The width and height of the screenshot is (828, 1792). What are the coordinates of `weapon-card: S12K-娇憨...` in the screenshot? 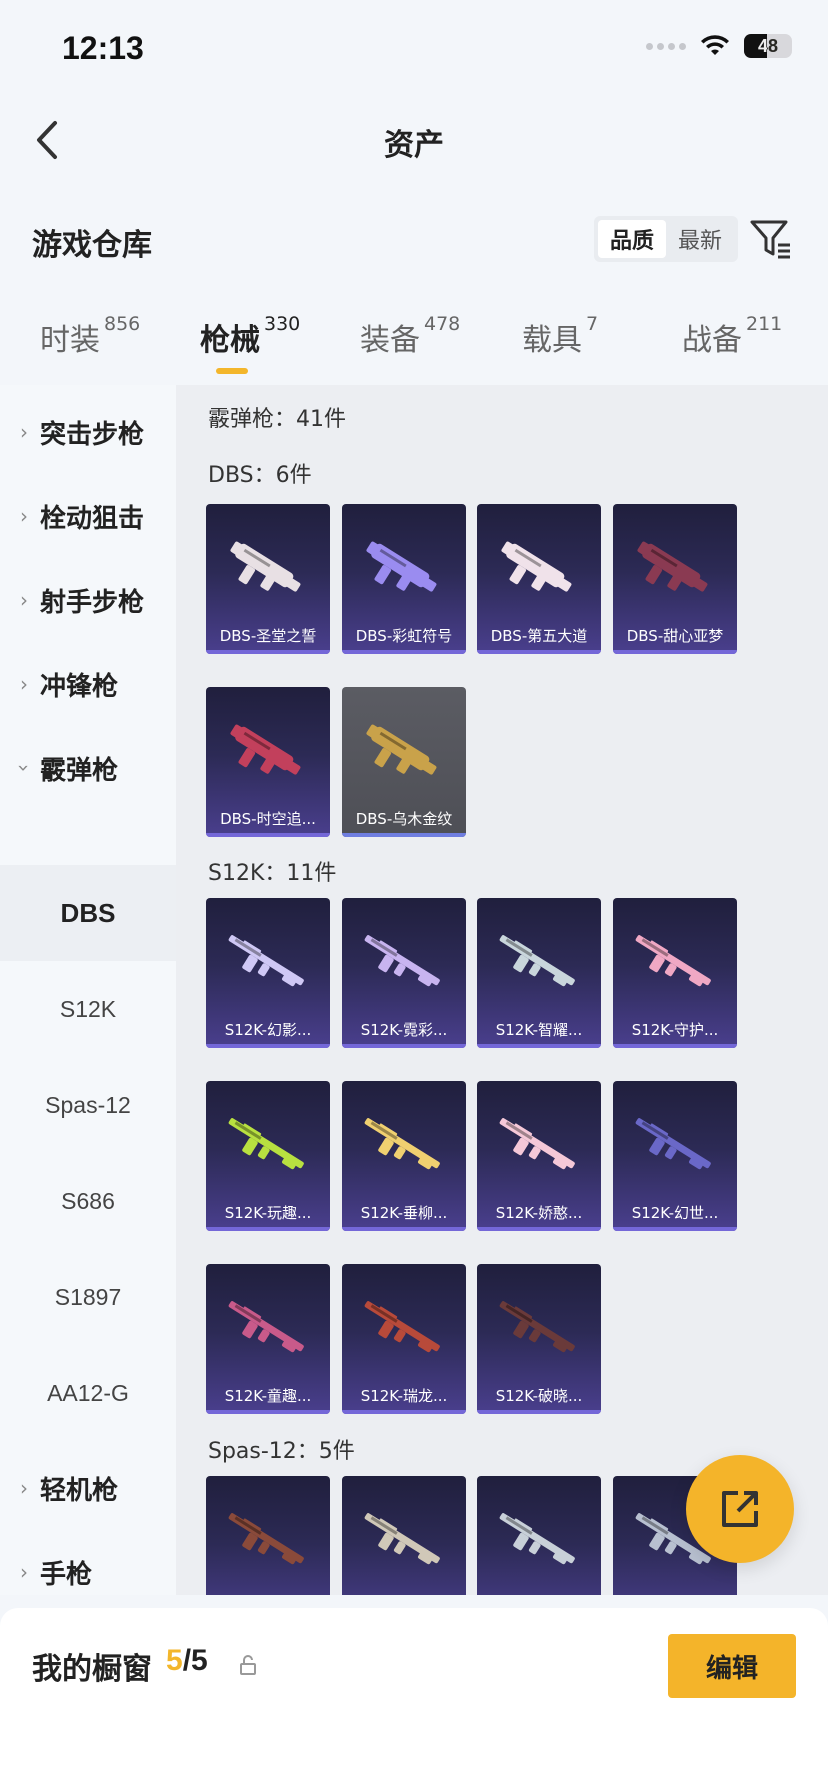 It's located at (539, 1156).